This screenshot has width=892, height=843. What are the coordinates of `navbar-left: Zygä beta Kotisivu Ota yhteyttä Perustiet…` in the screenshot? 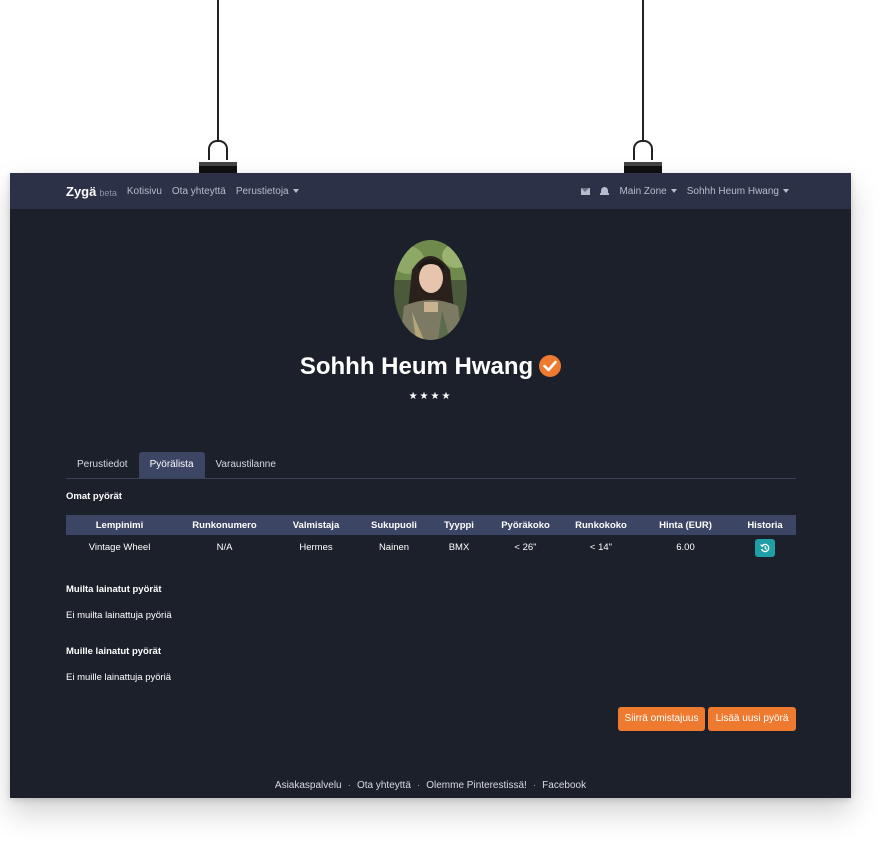 It's located at (182, 191).